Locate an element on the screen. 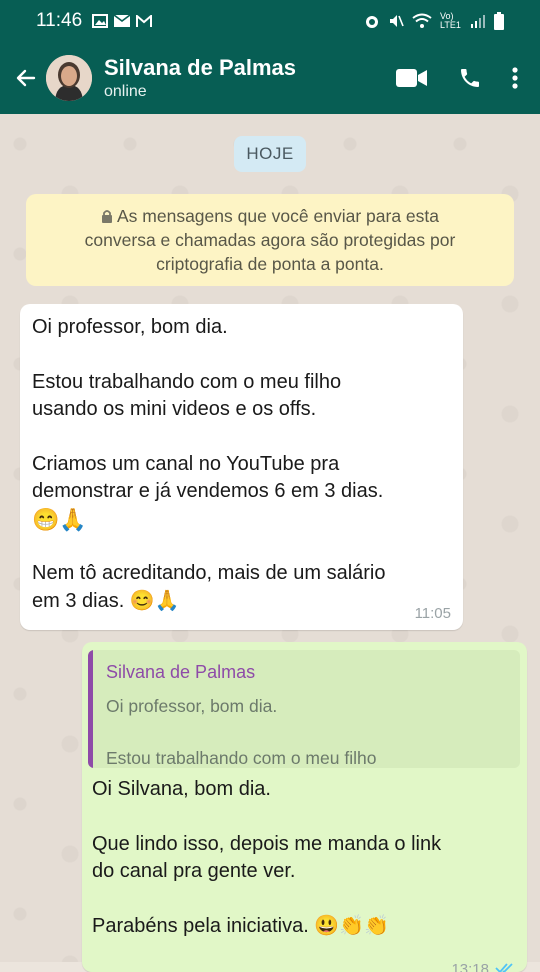  message-text: Parabéns pela iniciativa. 😃👏👏 is located at coordinates (241, 925).